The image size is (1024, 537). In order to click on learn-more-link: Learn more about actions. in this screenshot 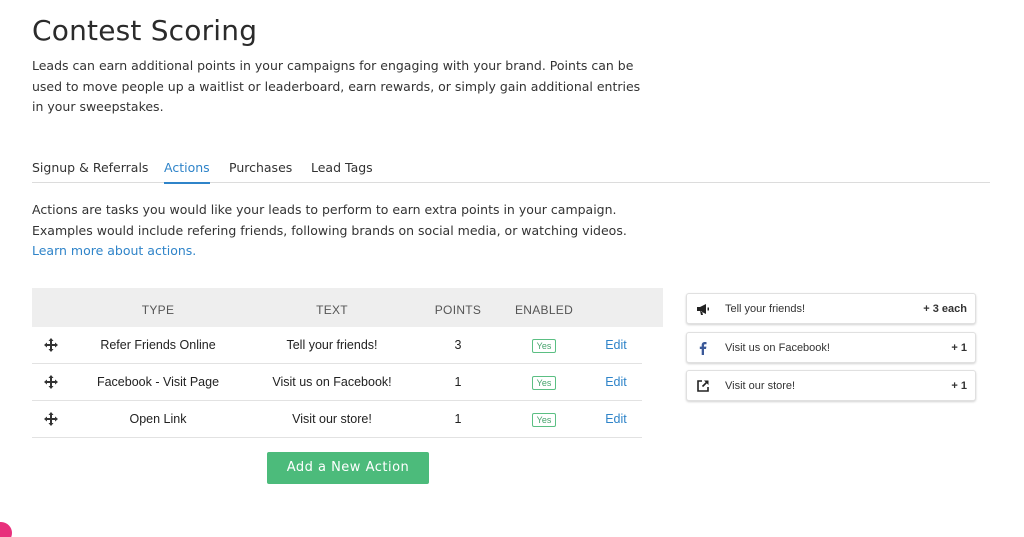, I will do `click(114, 250)`.